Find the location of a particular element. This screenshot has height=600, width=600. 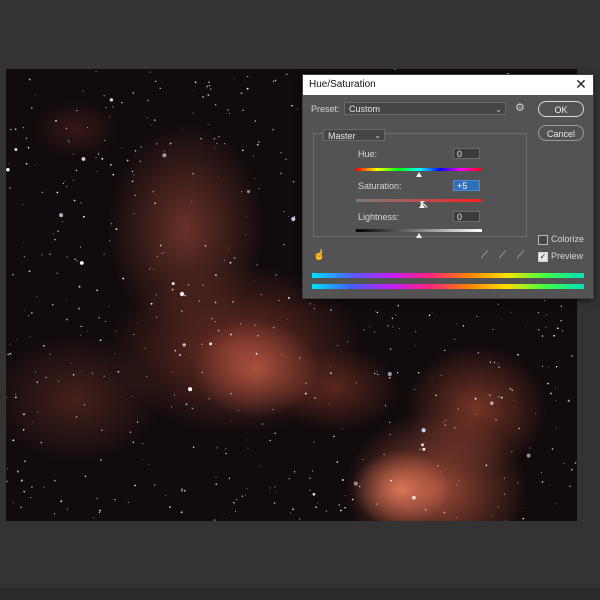

close-icon: ✕ is located at coordinates (581, 84).